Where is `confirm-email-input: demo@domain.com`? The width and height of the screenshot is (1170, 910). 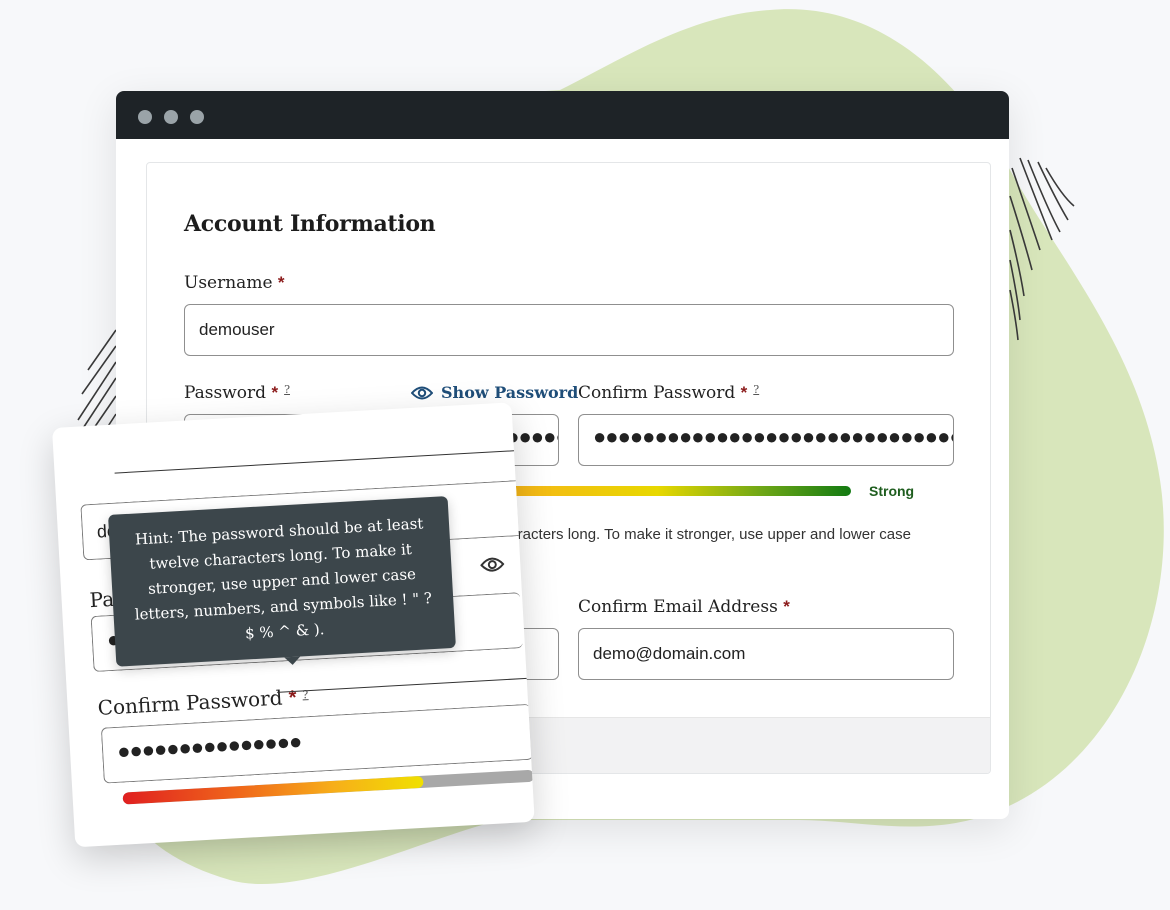 confirm-email-input: demo@domain.com is located at coordinates (766, 654).